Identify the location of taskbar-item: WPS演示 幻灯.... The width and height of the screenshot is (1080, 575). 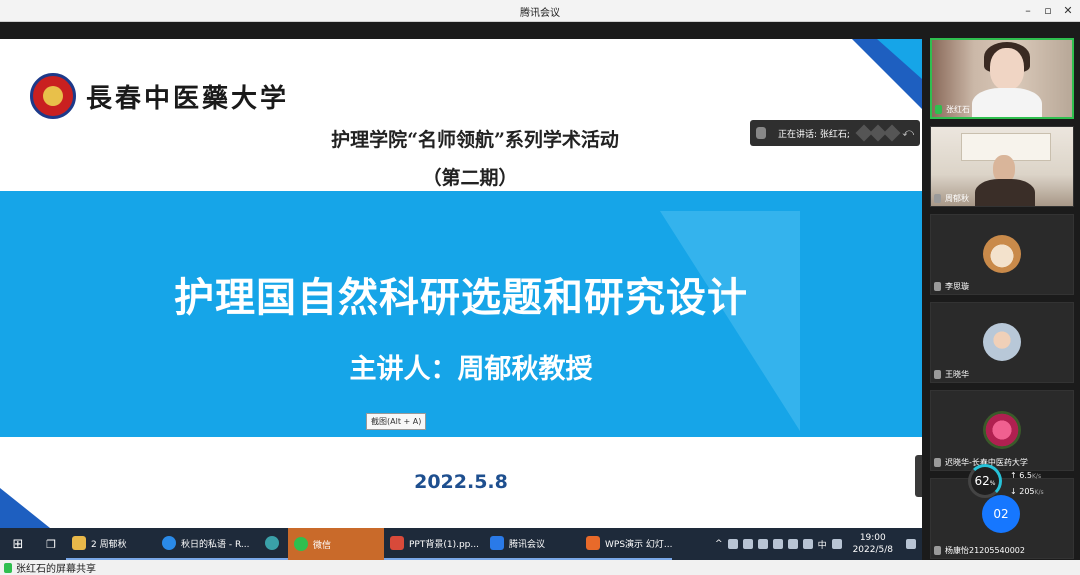
(626, 544).